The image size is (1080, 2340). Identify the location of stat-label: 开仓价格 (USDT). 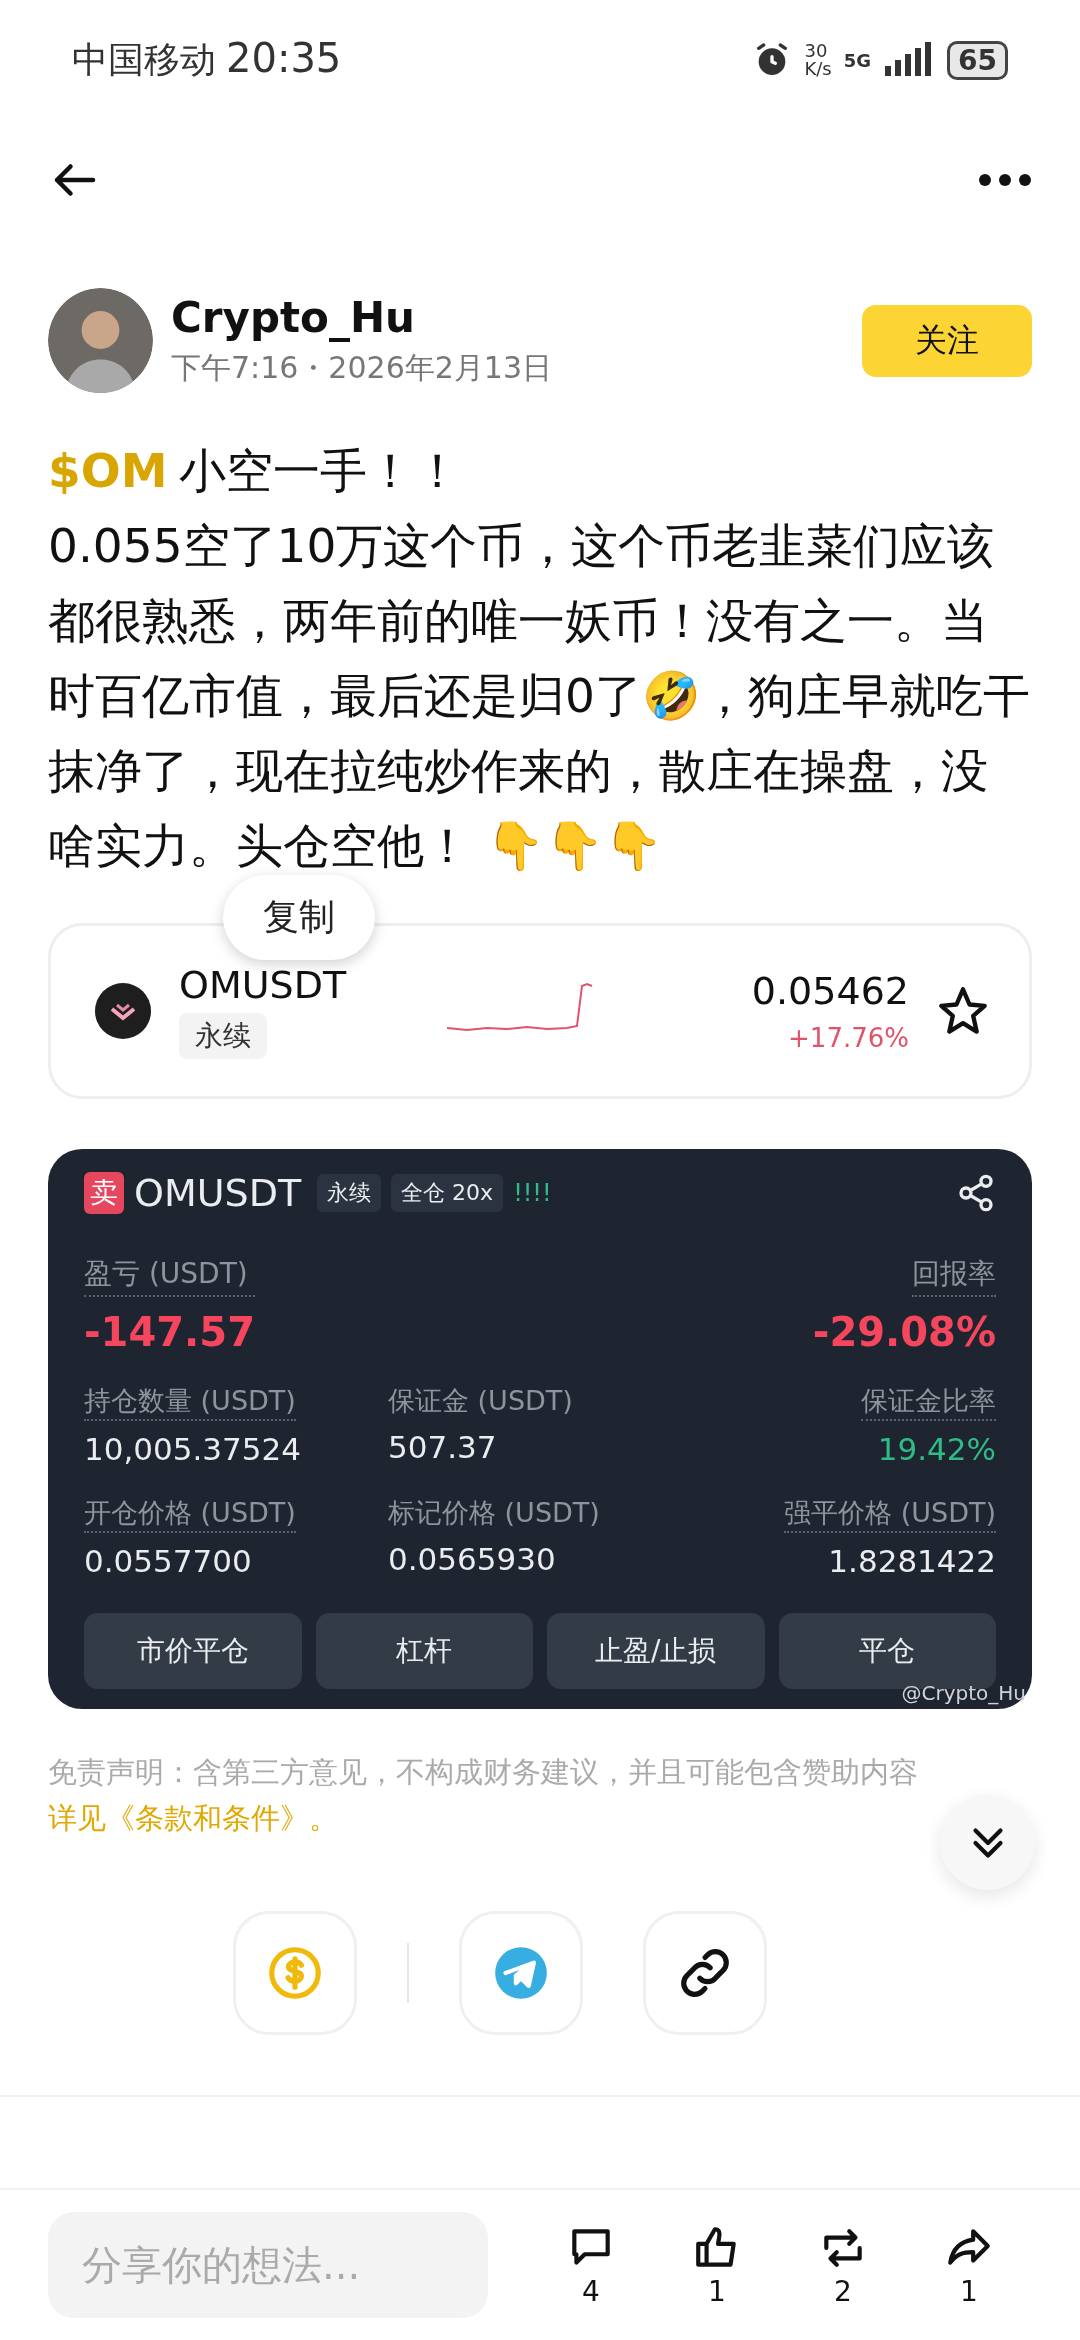
(190, 1514).